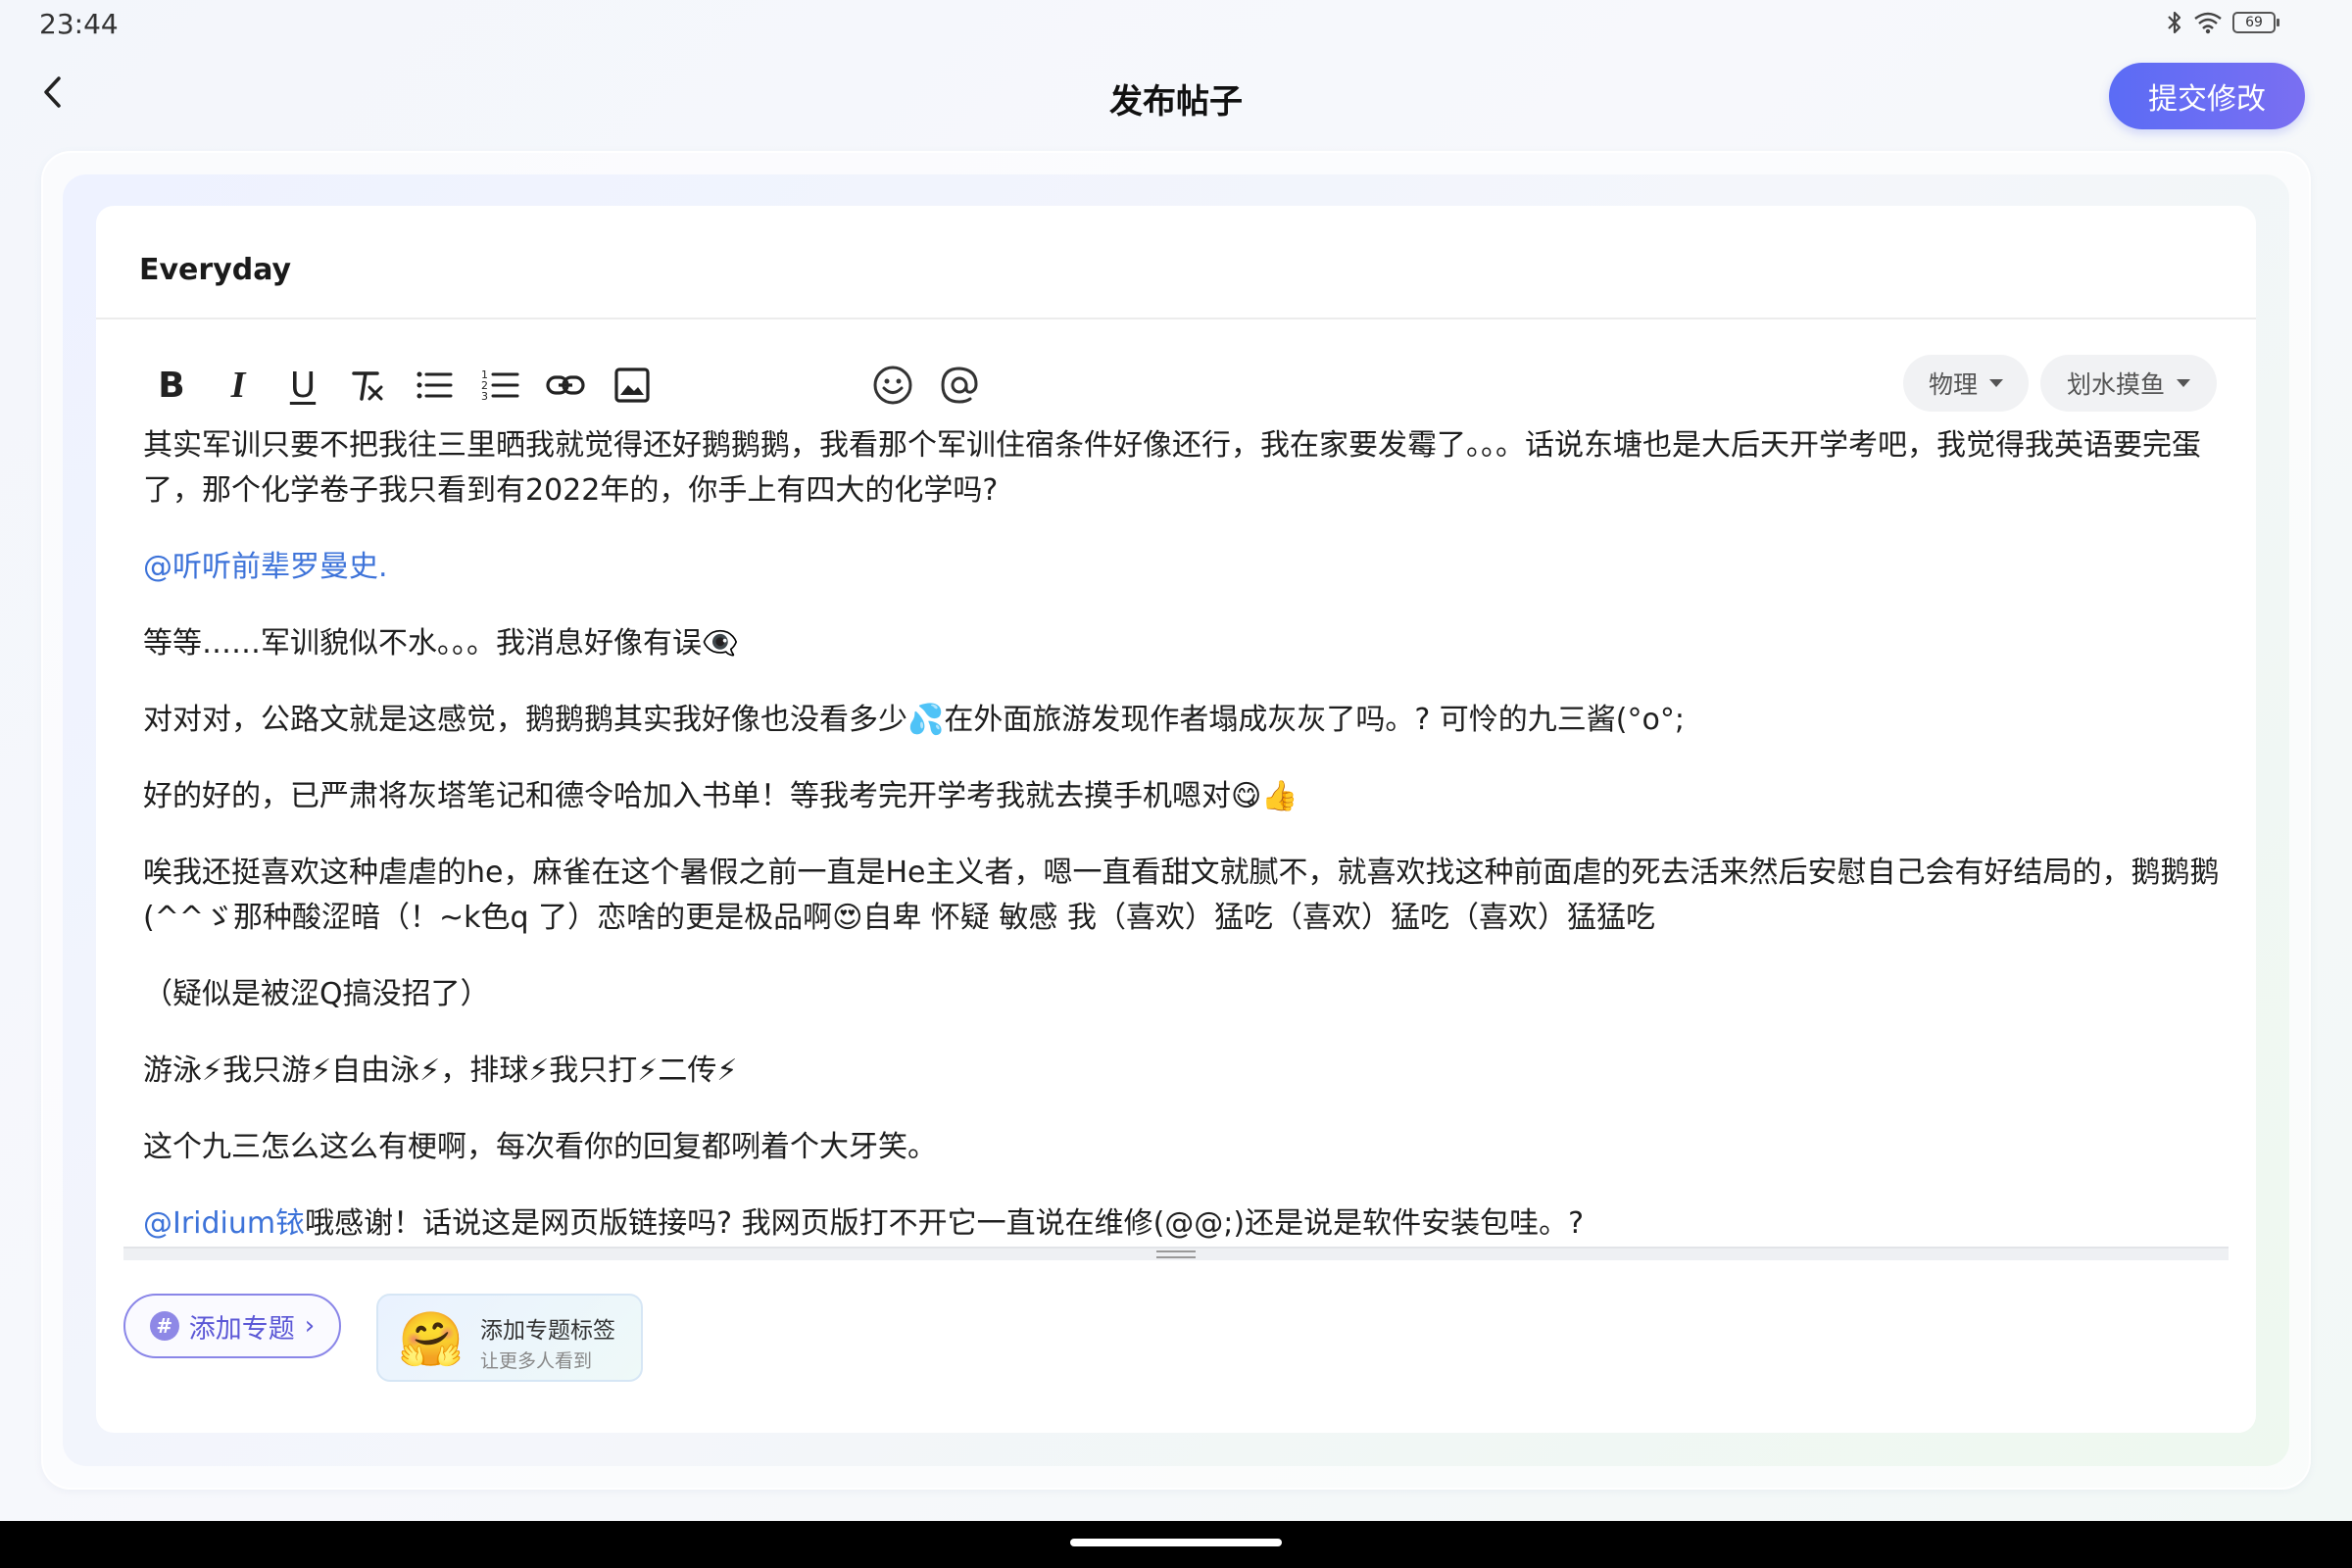  I want to click on content-paragraph: 等等……军训貌似不水。。。我消息好像有误👁‍🗨, so click(441, 643).